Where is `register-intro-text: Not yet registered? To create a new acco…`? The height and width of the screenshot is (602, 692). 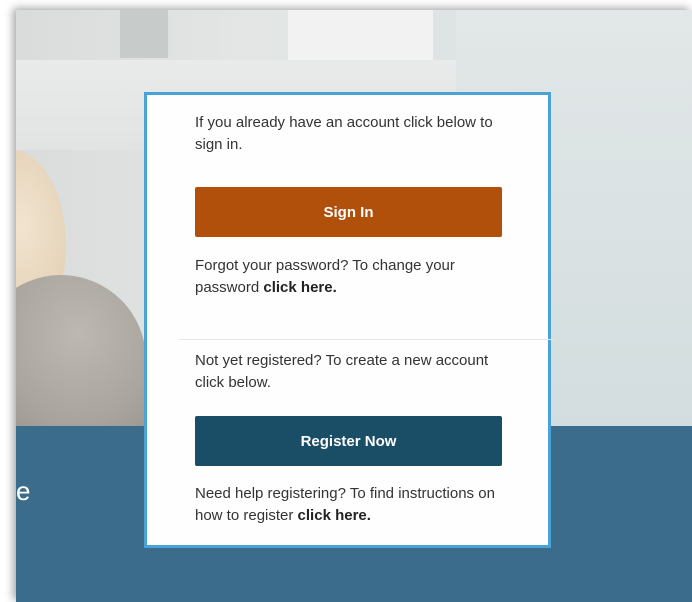
register-intro-text: Not yet registered? To create a new acco… is located at coordinates (342, 371).